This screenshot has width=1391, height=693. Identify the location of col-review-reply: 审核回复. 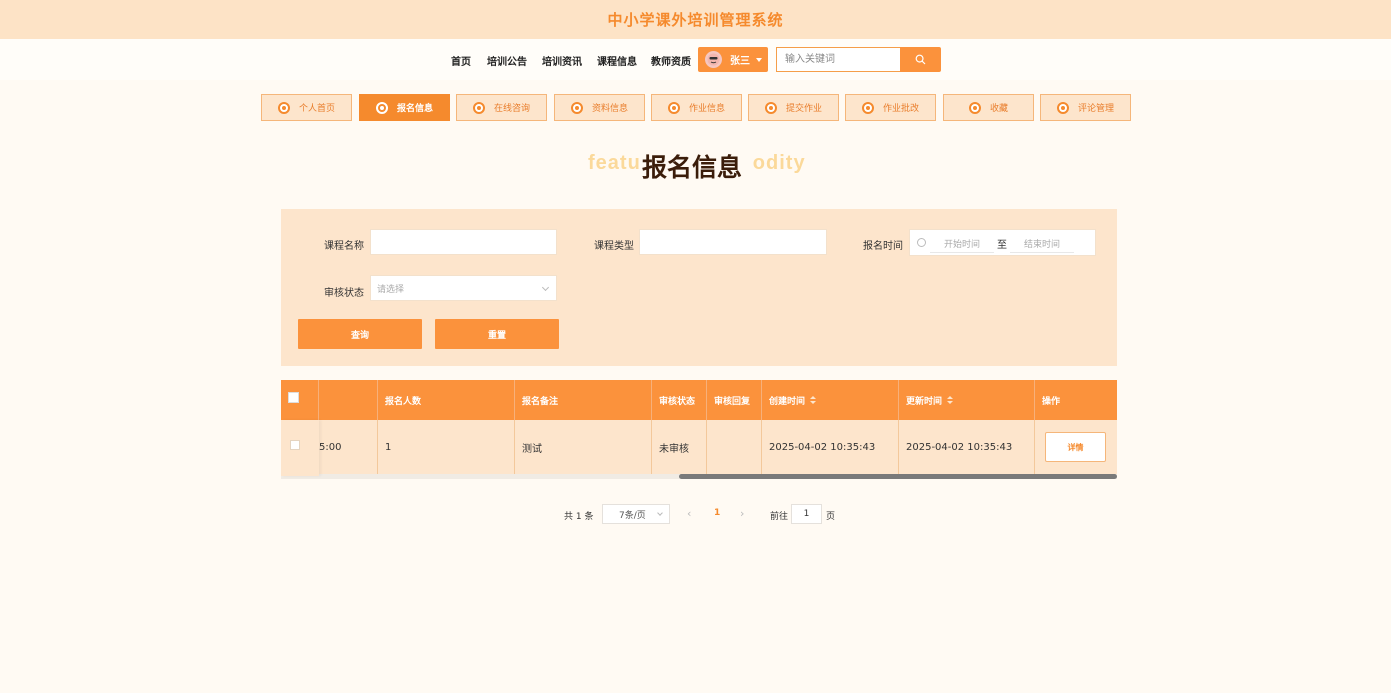
(734, 400).